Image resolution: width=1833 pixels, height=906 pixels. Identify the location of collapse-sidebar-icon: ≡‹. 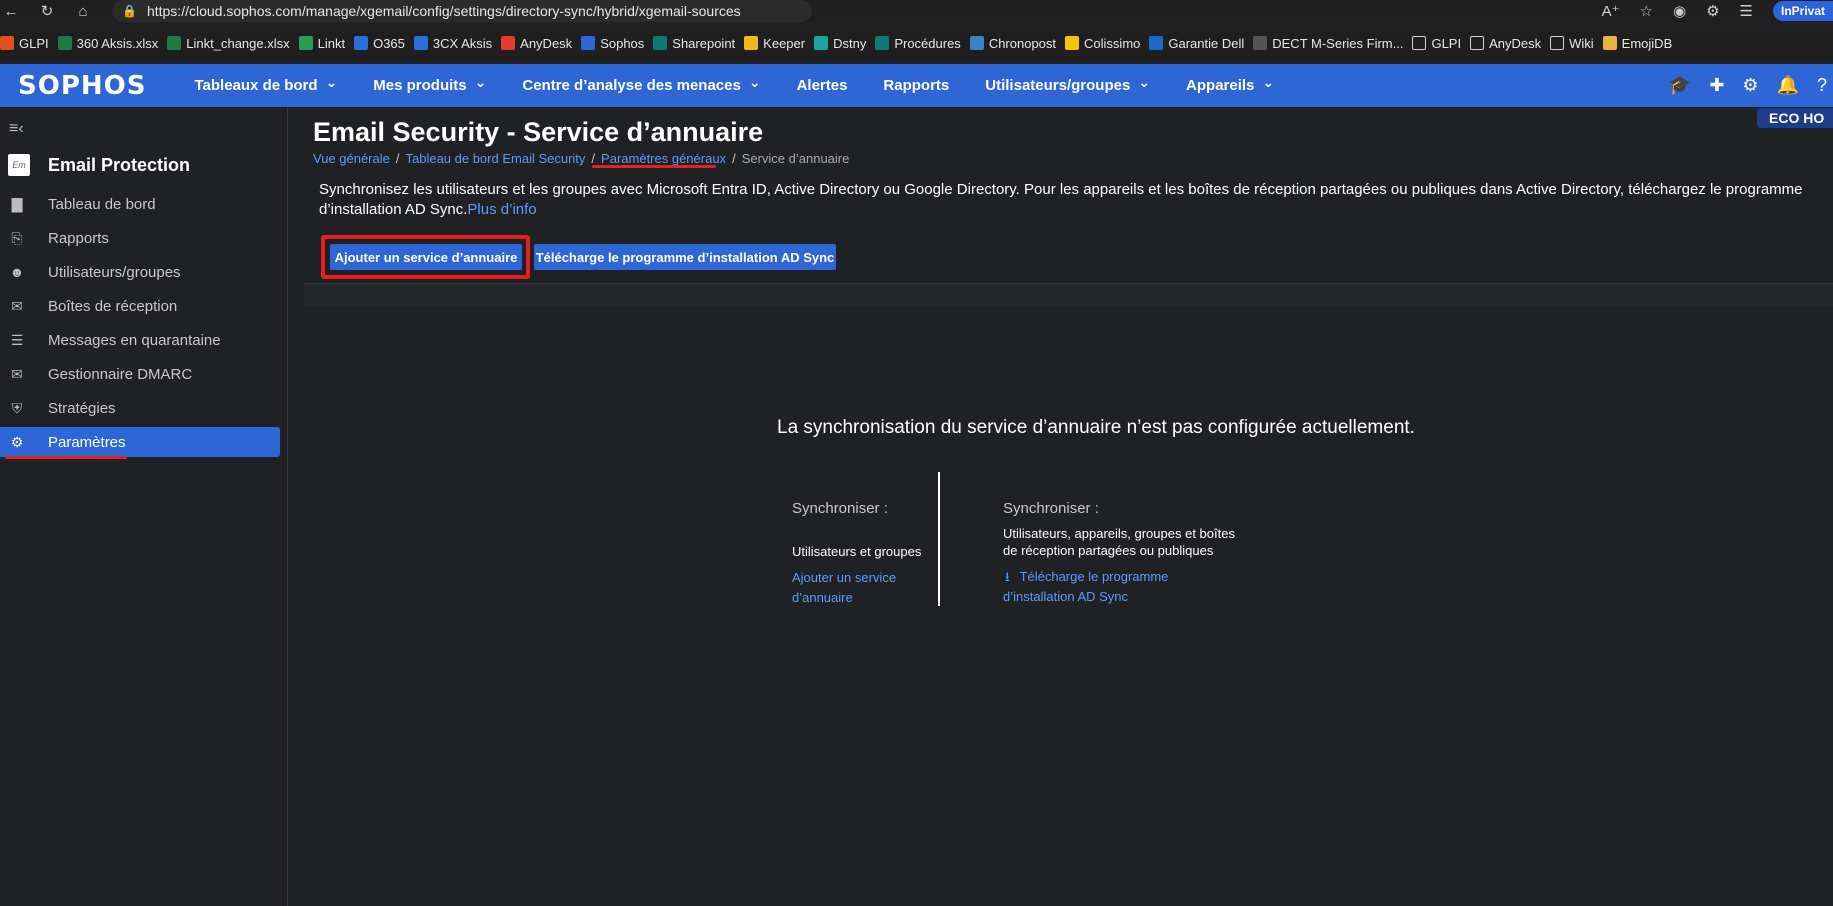
(16, 129).